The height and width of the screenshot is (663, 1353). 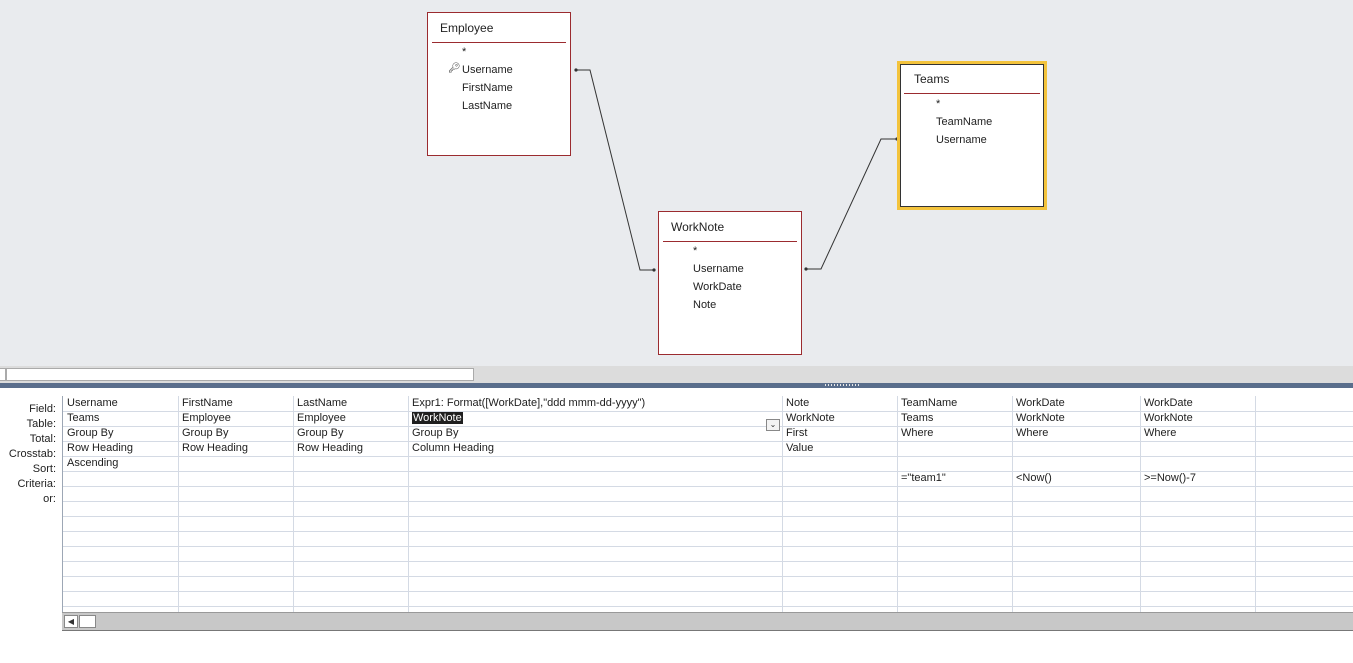 I want to click on chevron-down-icon: ⌄, so click(x=773, y=425).